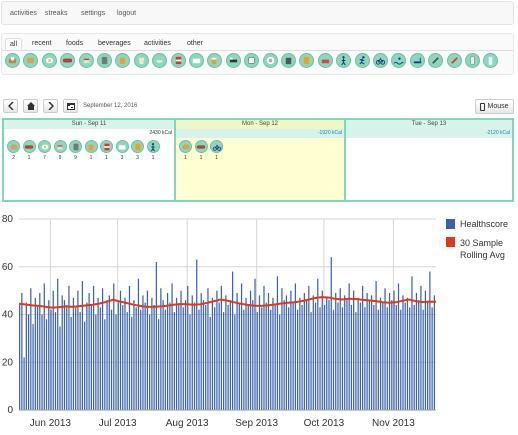  What do you see at coordinates (10, 106) in the screenshot?
I see `prev-button` at bounding box center [10, 106].